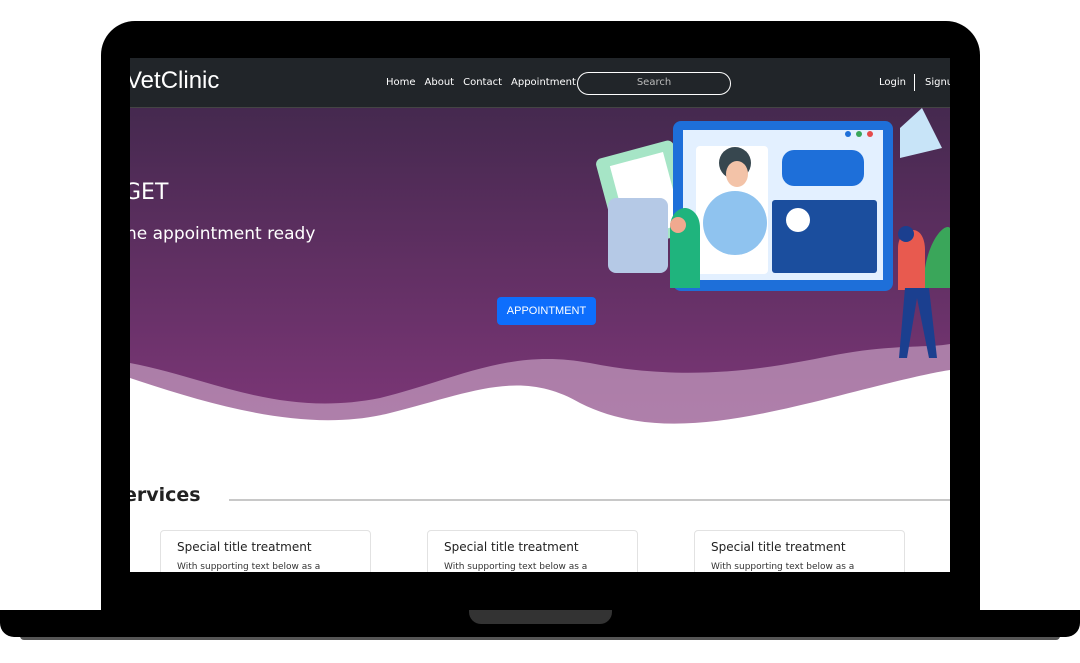 The image size is (1080, 663). I want to click on brand-logo: VetClinic, so click(174, 81).